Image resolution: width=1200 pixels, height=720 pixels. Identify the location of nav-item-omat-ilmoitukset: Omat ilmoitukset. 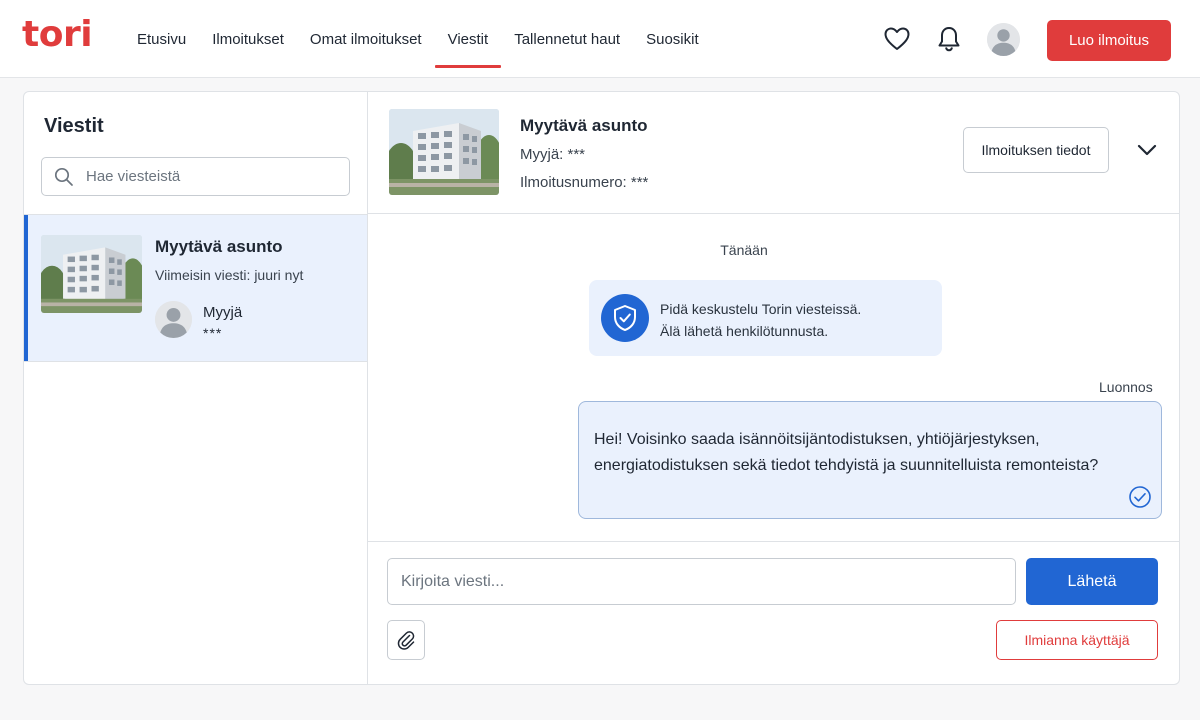
(366, 39).